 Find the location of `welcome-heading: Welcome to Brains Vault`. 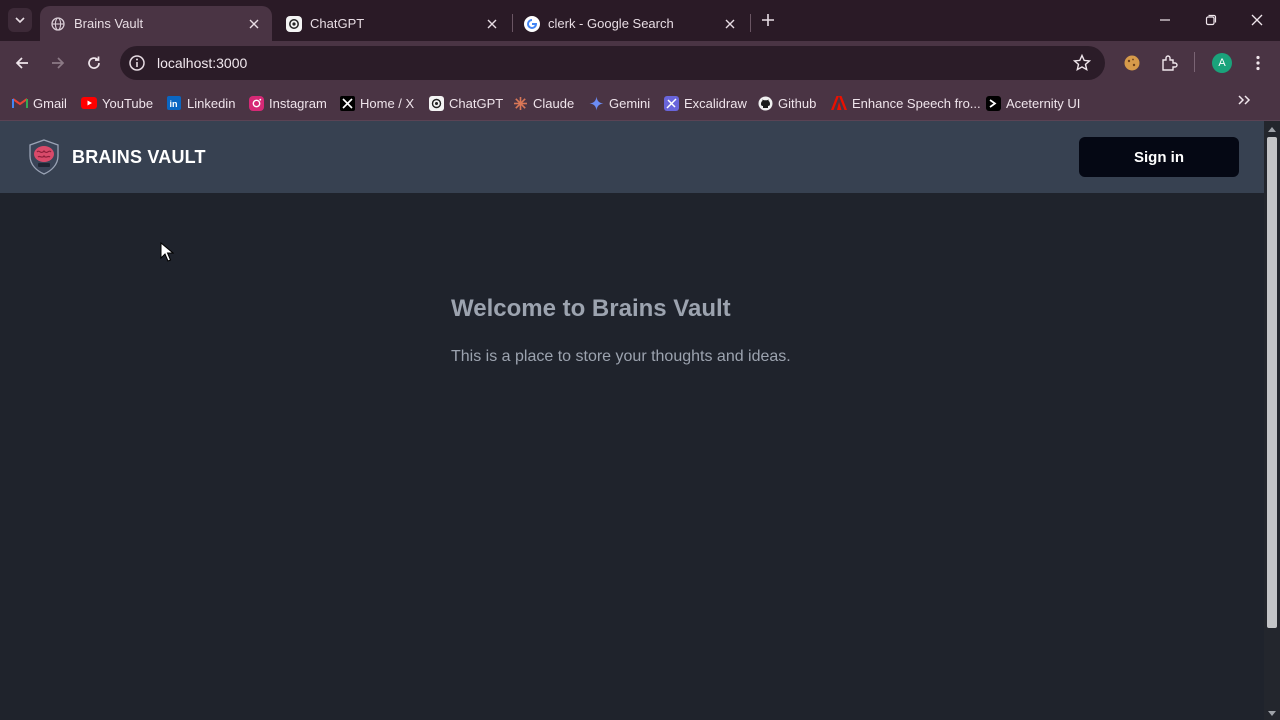

welcome-heading: Welcome to Brains Vault is located at coordinates (591, 308).